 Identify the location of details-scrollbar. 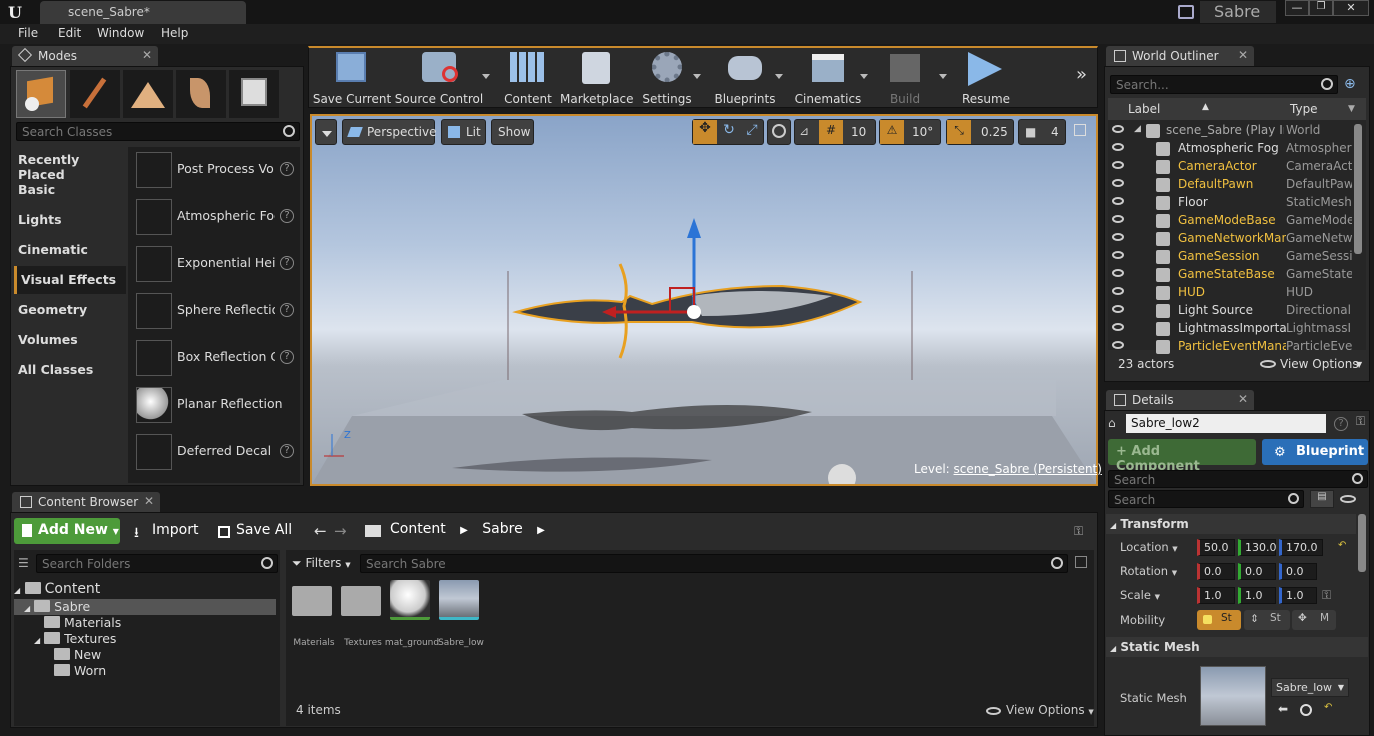
(1362, 543).